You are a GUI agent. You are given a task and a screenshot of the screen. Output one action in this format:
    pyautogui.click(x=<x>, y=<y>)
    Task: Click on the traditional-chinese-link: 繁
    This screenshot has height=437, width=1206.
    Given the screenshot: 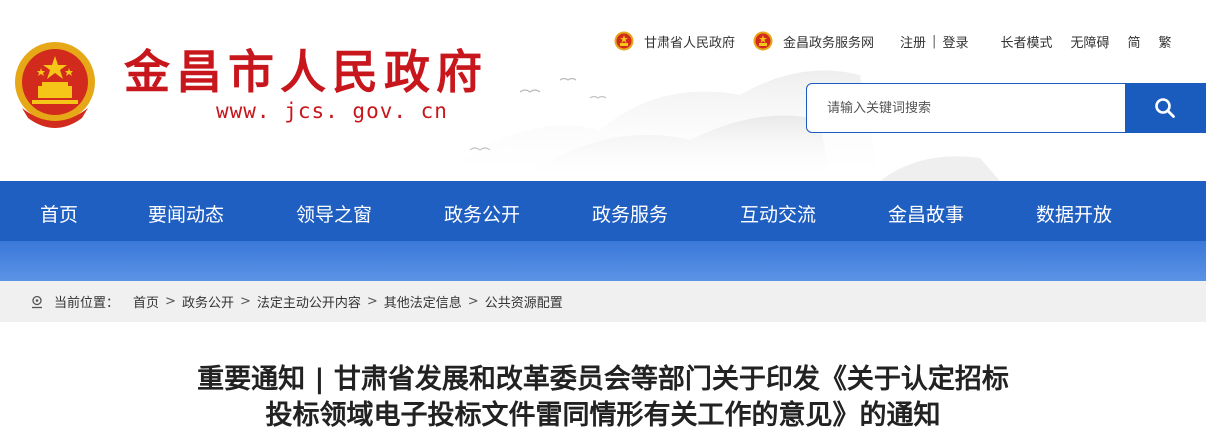 What is the action you would take?
    pyautogui.click(x=1165, y=41)
    